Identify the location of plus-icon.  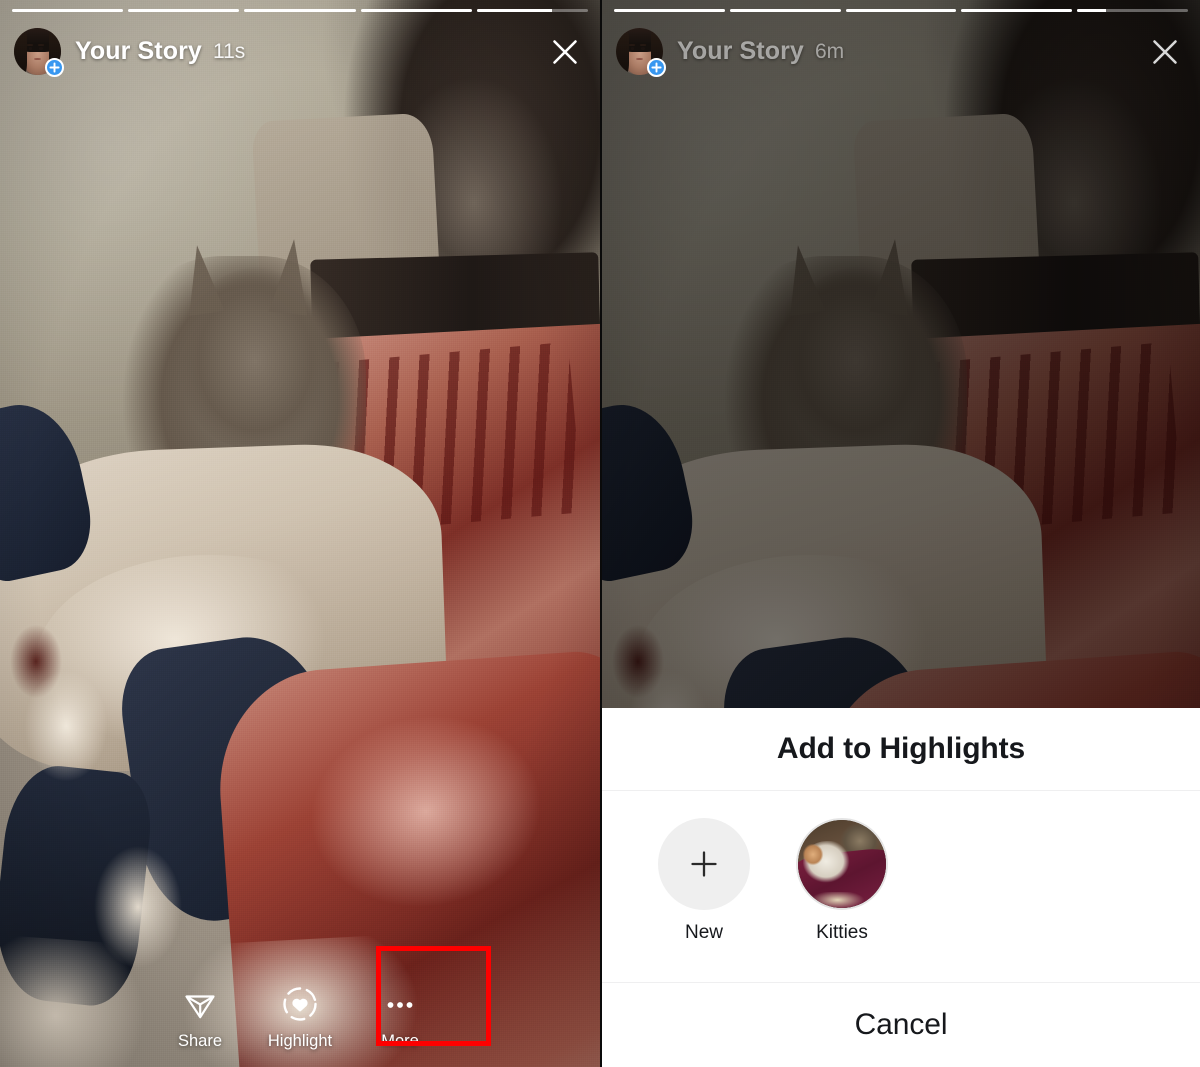
(704, 864).